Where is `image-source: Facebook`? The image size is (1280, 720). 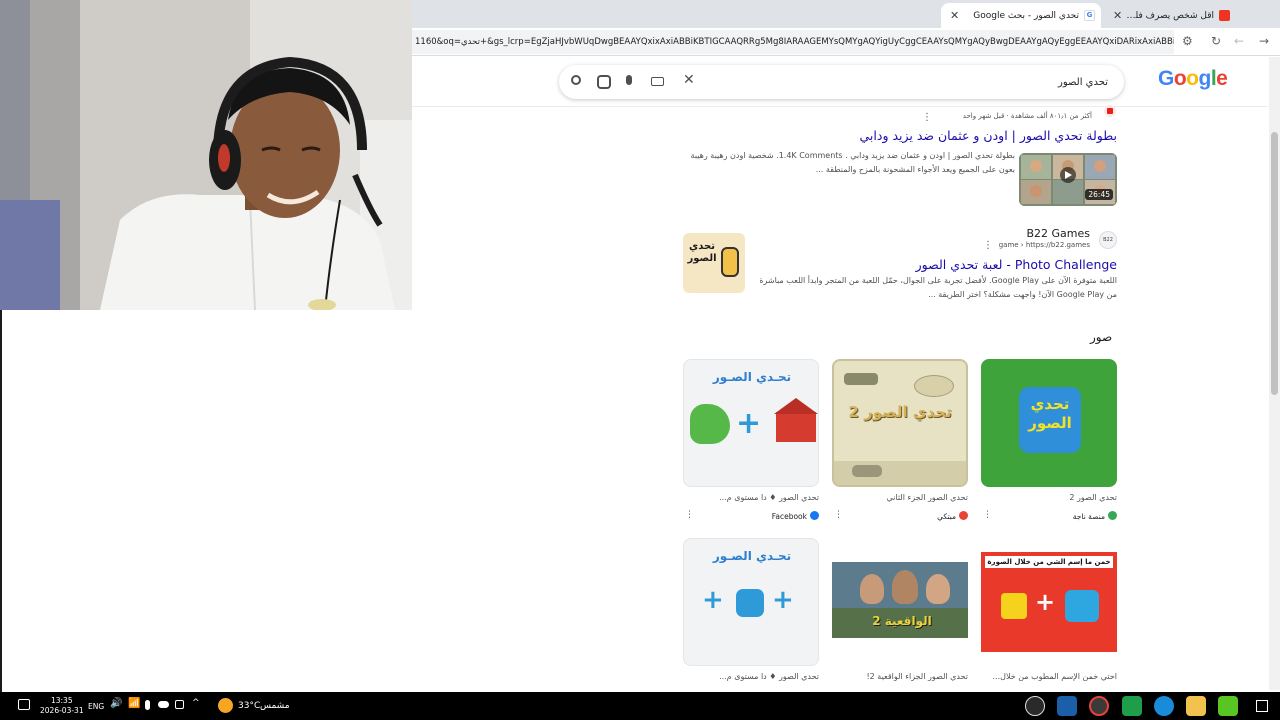
image-source: Facebook is located at coordinates (795, 516).